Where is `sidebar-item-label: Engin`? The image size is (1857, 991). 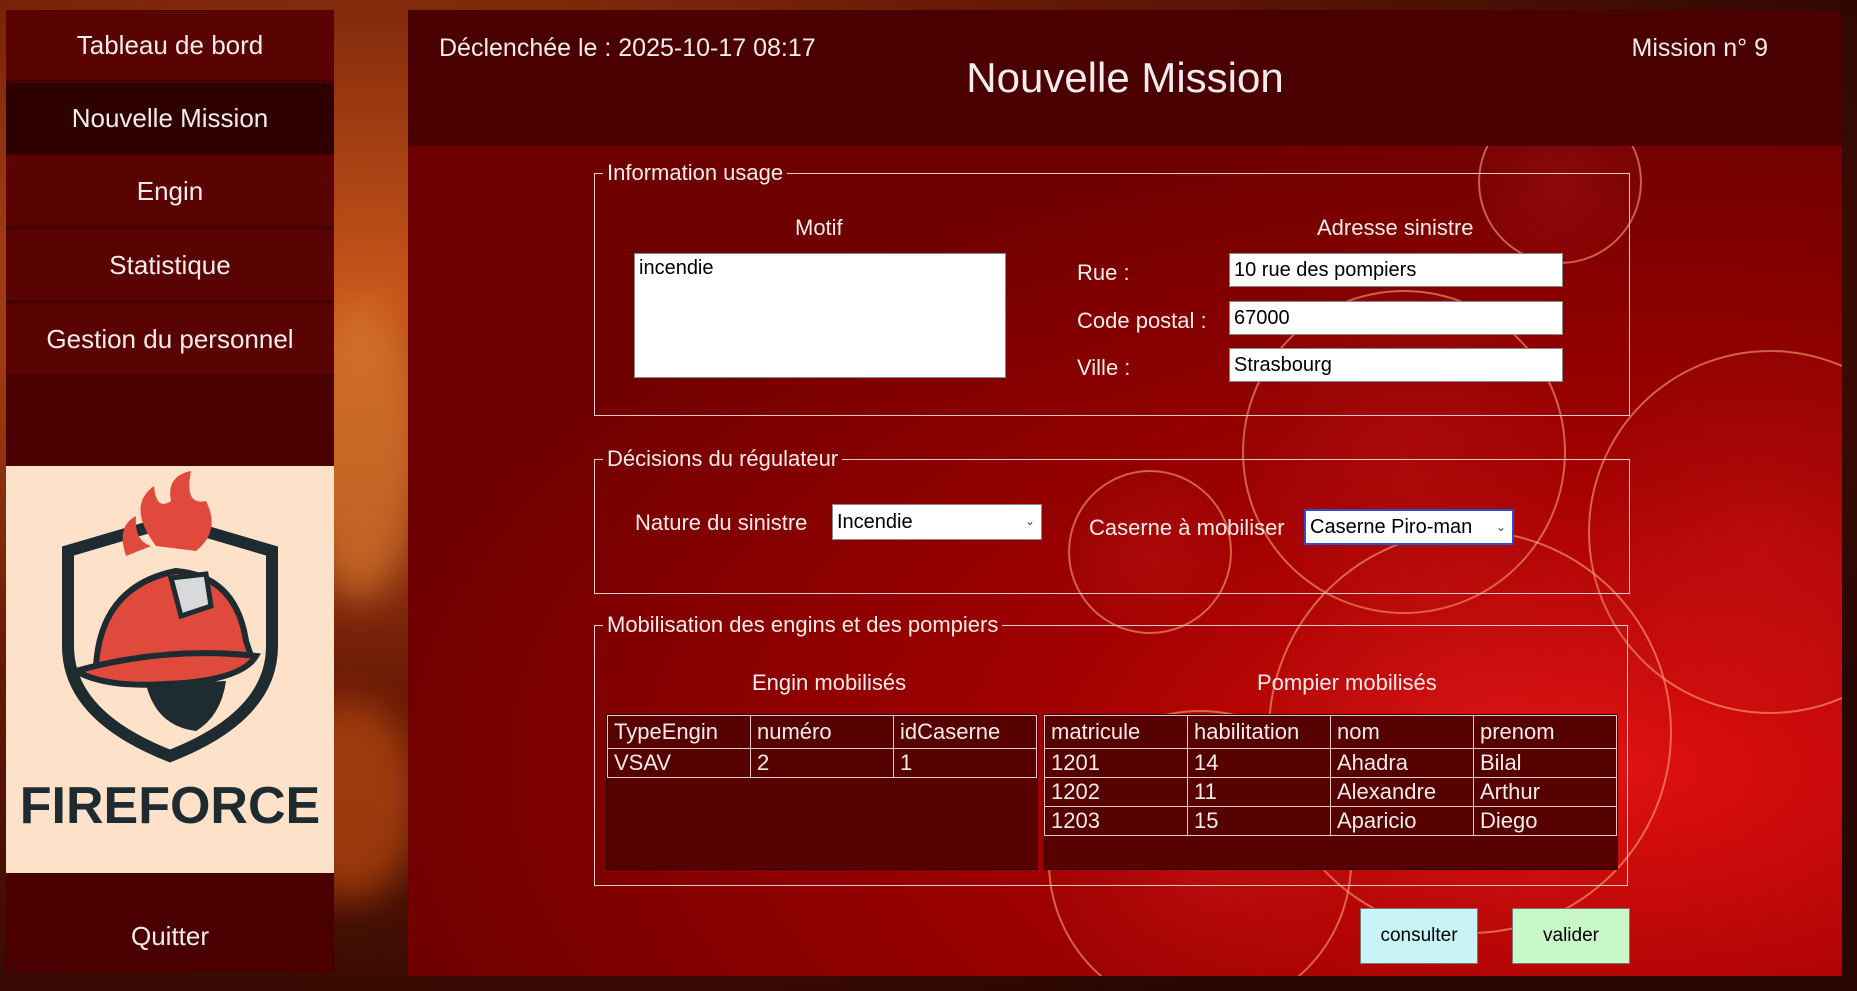 sidebar-item-label: Engin is located at coordinates (170, 190).